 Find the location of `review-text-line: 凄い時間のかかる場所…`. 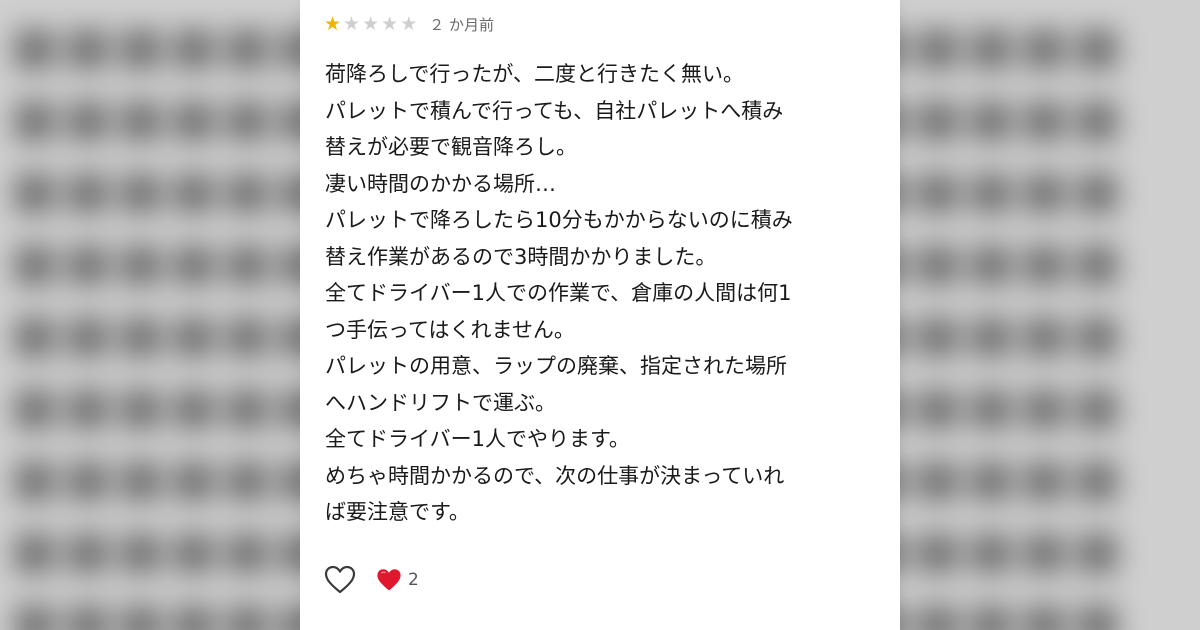

review-text-line: 凄い時間のかかる場所… is located at coordinates (440, 183).